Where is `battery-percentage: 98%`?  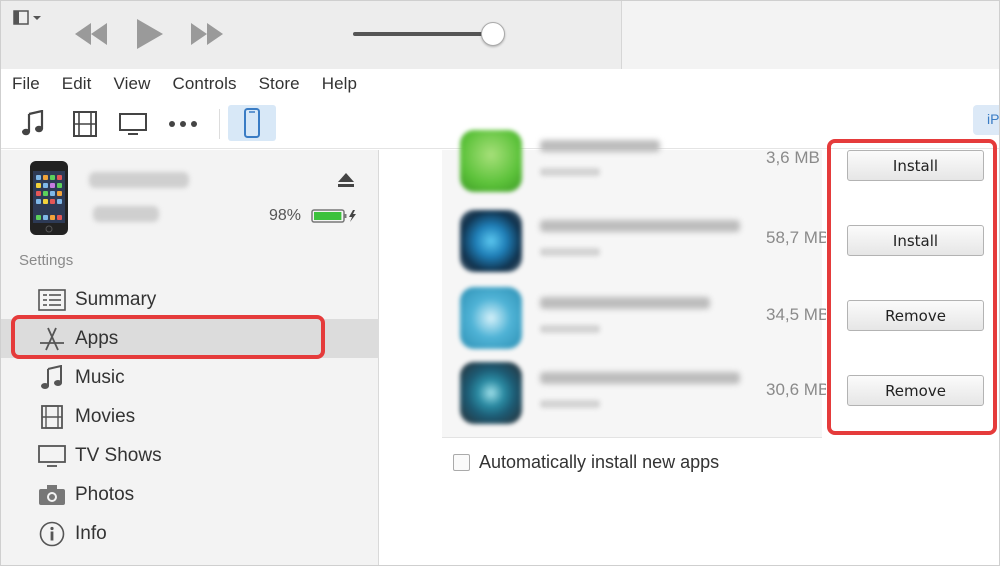
battery-percentage: 98% is located at coordinates (285, 215).